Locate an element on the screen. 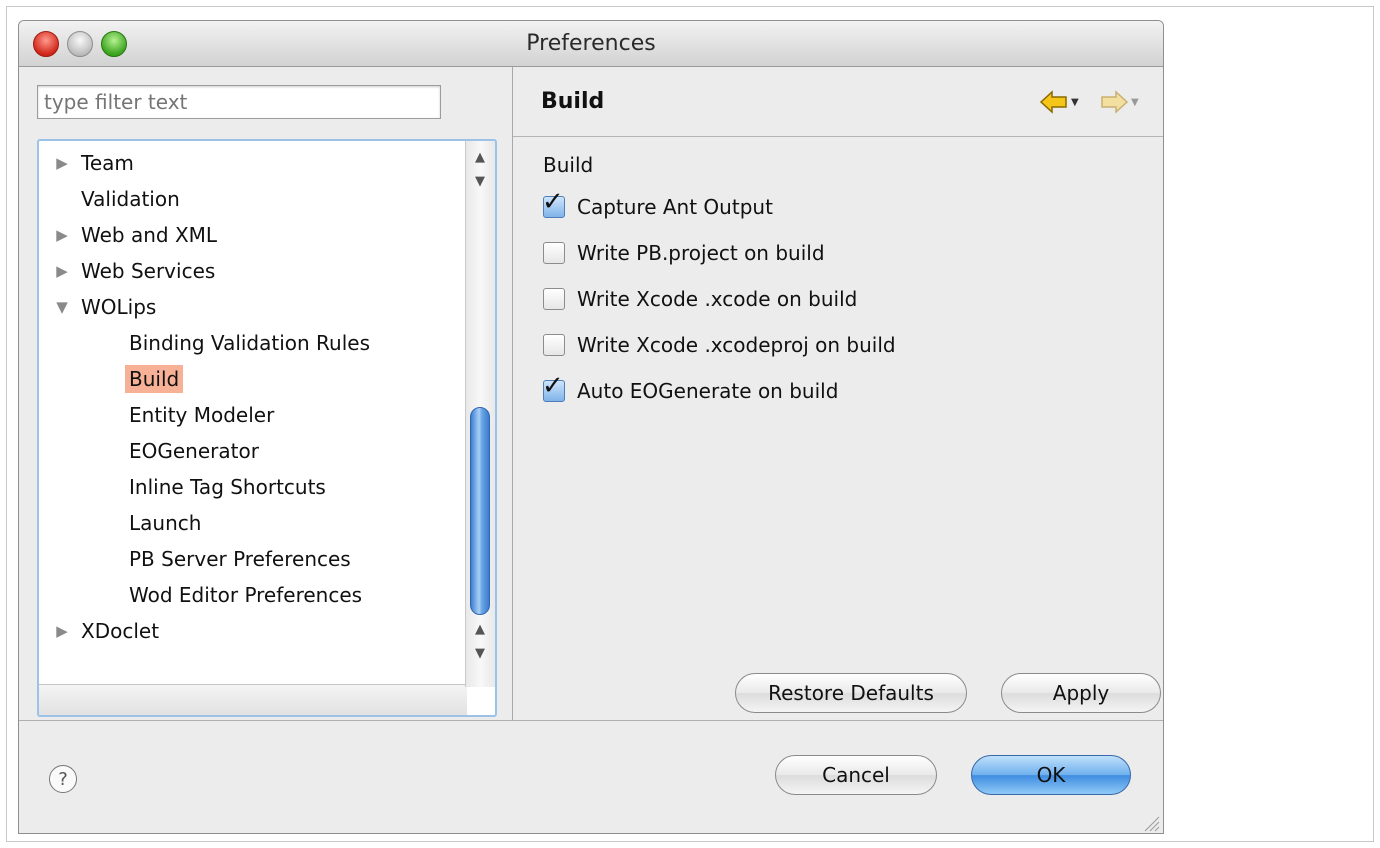  title-bar: Preferences is located at coordinates (591, 44).